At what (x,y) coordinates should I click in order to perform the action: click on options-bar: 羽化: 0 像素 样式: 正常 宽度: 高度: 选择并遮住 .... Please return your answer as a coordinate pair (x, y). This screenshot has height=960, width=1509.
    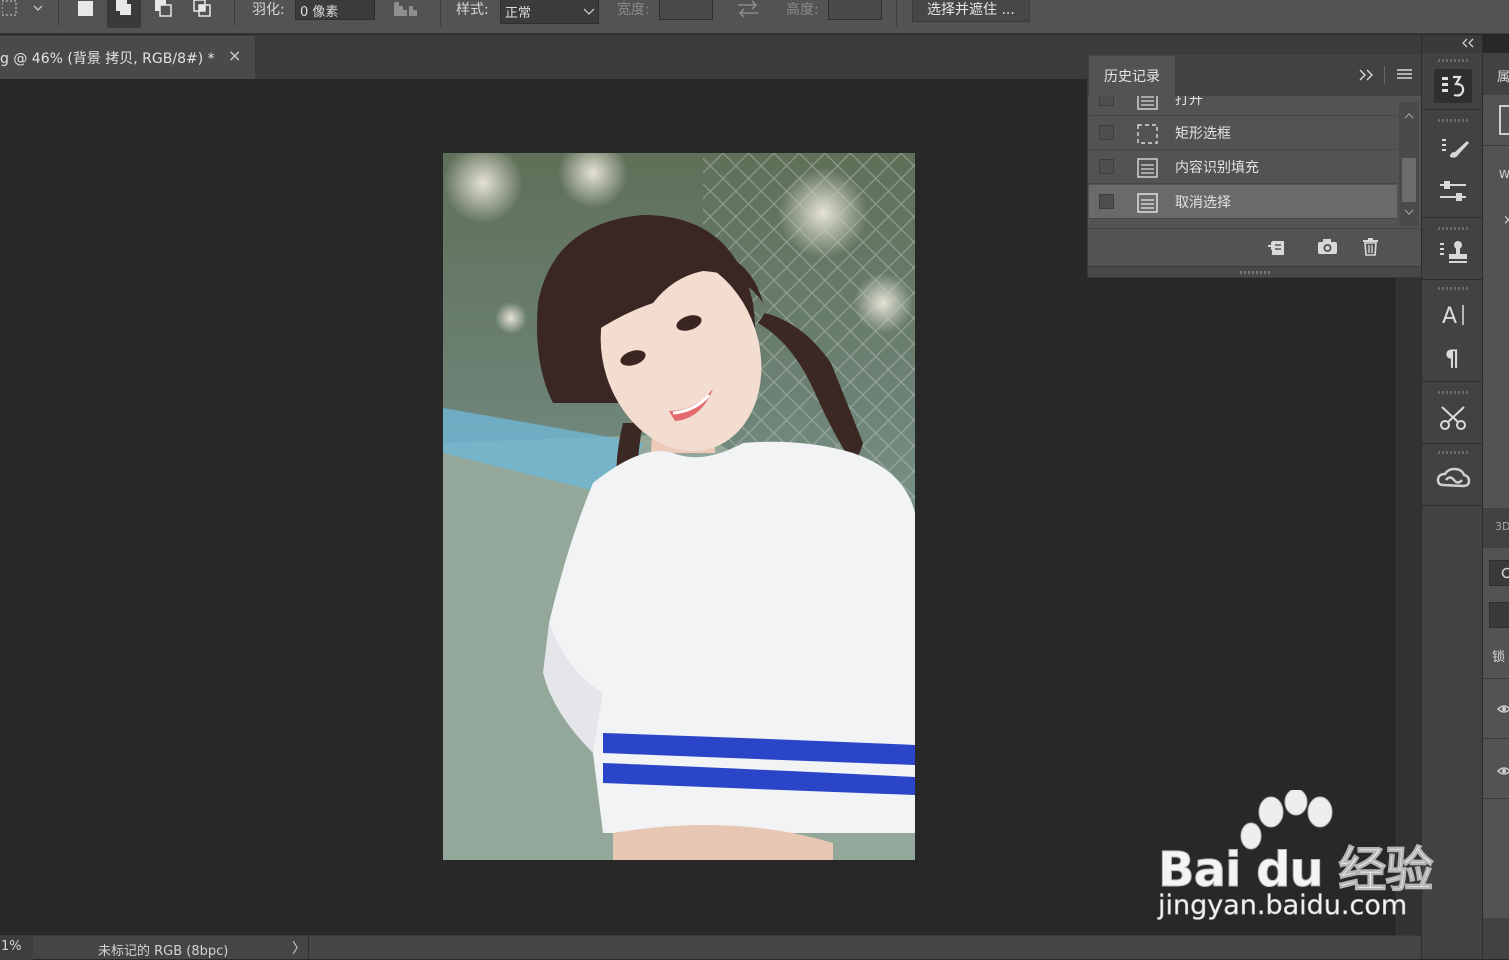
    Looking at the image, I should click on (754, 17).